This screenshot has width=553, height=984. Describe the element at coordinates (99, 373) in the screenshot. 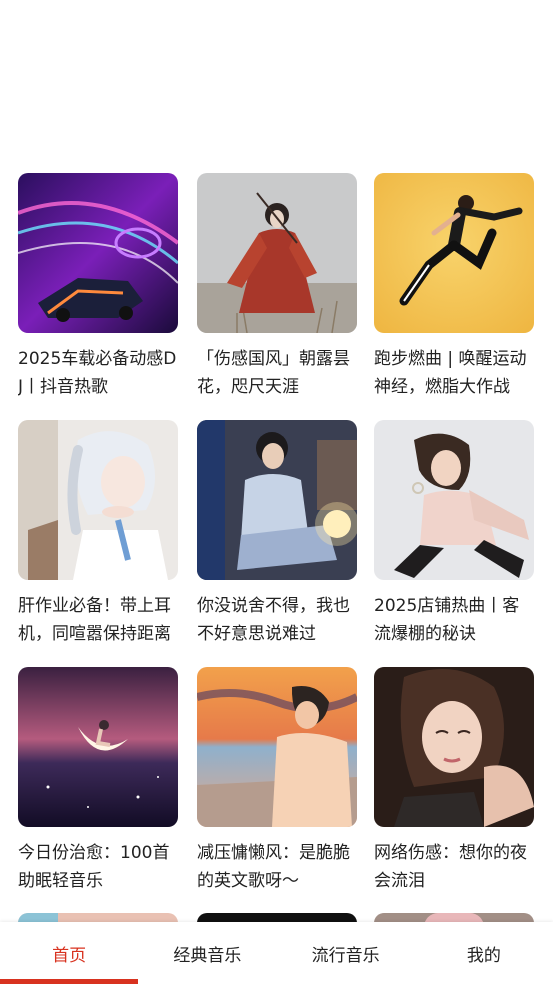

I see `playlist-title: 2025车载必备动感DJ丨抖音热歌` at that location.